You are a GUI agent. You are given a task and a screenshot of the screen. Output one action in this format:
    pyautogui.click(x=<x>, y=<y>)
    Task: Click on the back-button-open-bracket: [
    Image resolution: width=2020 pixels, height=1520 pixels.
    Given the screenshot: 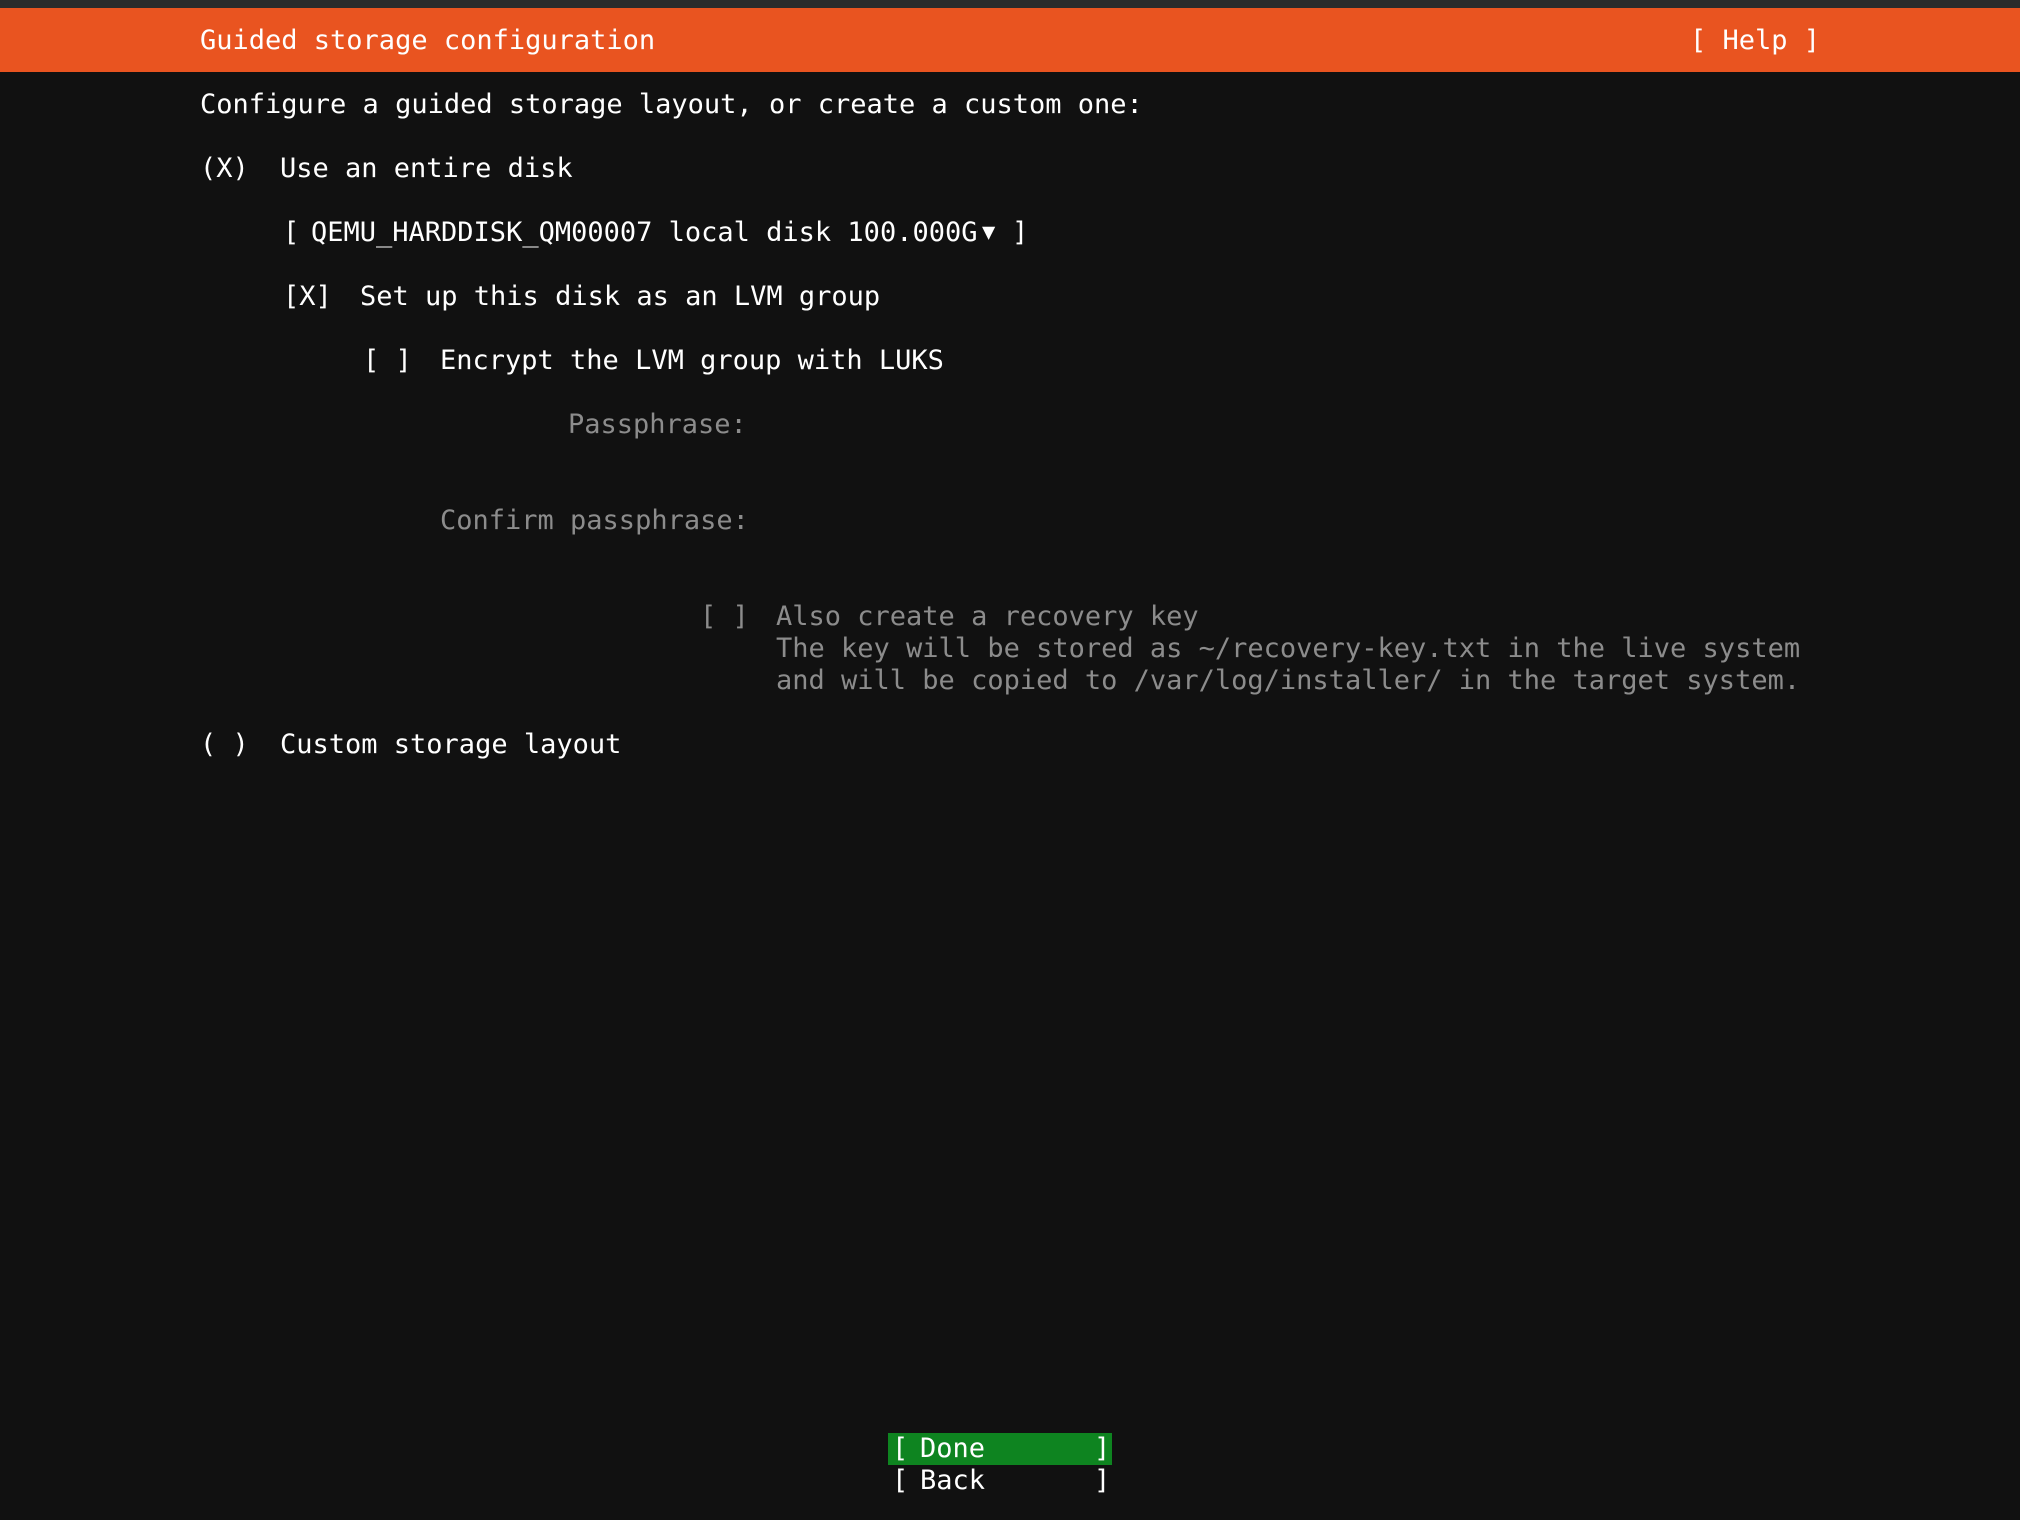 What is the action you would take?
    pyautogui.click(x=900, y=1480)
    